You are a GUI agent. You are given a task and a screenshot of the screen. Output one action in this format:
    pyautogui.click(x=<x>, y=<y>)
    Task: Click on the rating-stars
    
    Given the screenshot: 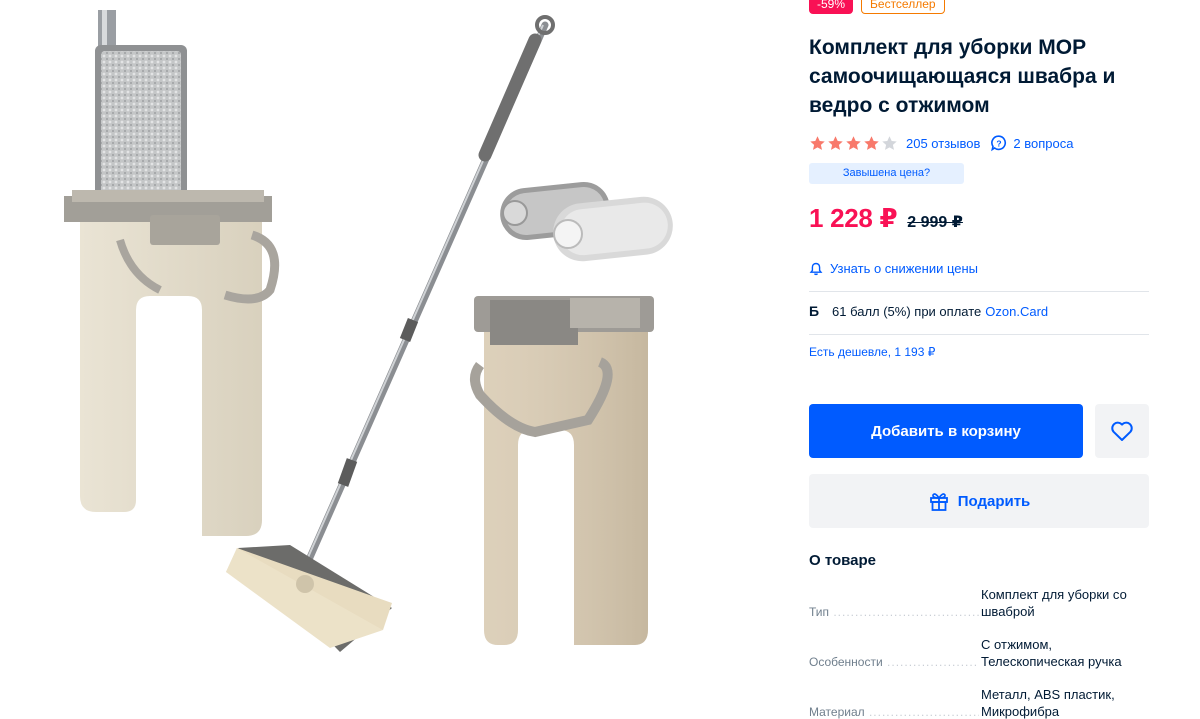 What is the action you would take?
    pyautogui.click(x=853, y=143)
    